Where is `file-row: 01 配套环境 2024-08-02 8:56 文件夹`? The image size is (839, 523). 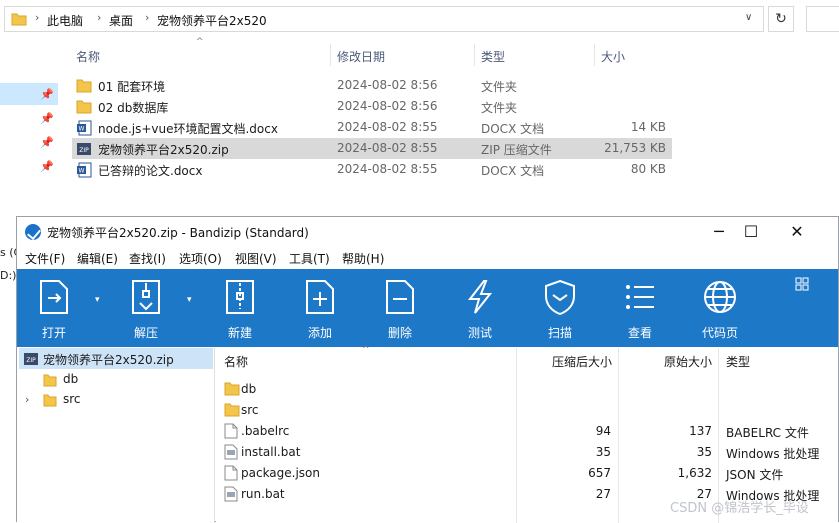 file-row: 01 配套环境 2024-08-02 8:56 文件夹 is located at coordinates (372, 85).